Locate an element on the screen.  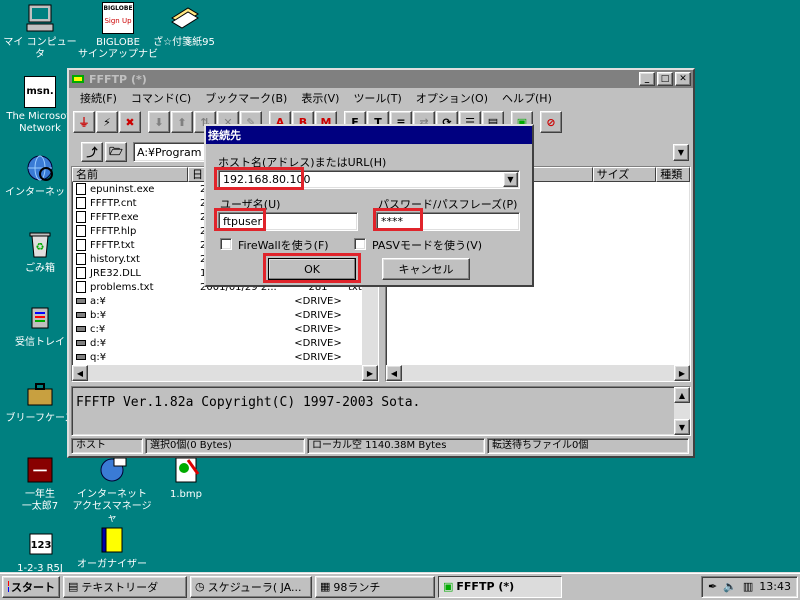
svg-text: 123 is located at coordinates (41, 545).